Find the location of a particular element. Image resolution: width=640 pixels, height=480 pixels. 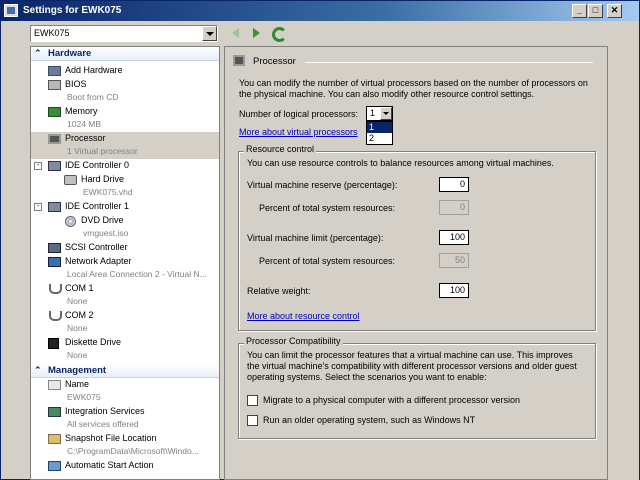

weight-input: 100 is located at coordinates (454, 290).